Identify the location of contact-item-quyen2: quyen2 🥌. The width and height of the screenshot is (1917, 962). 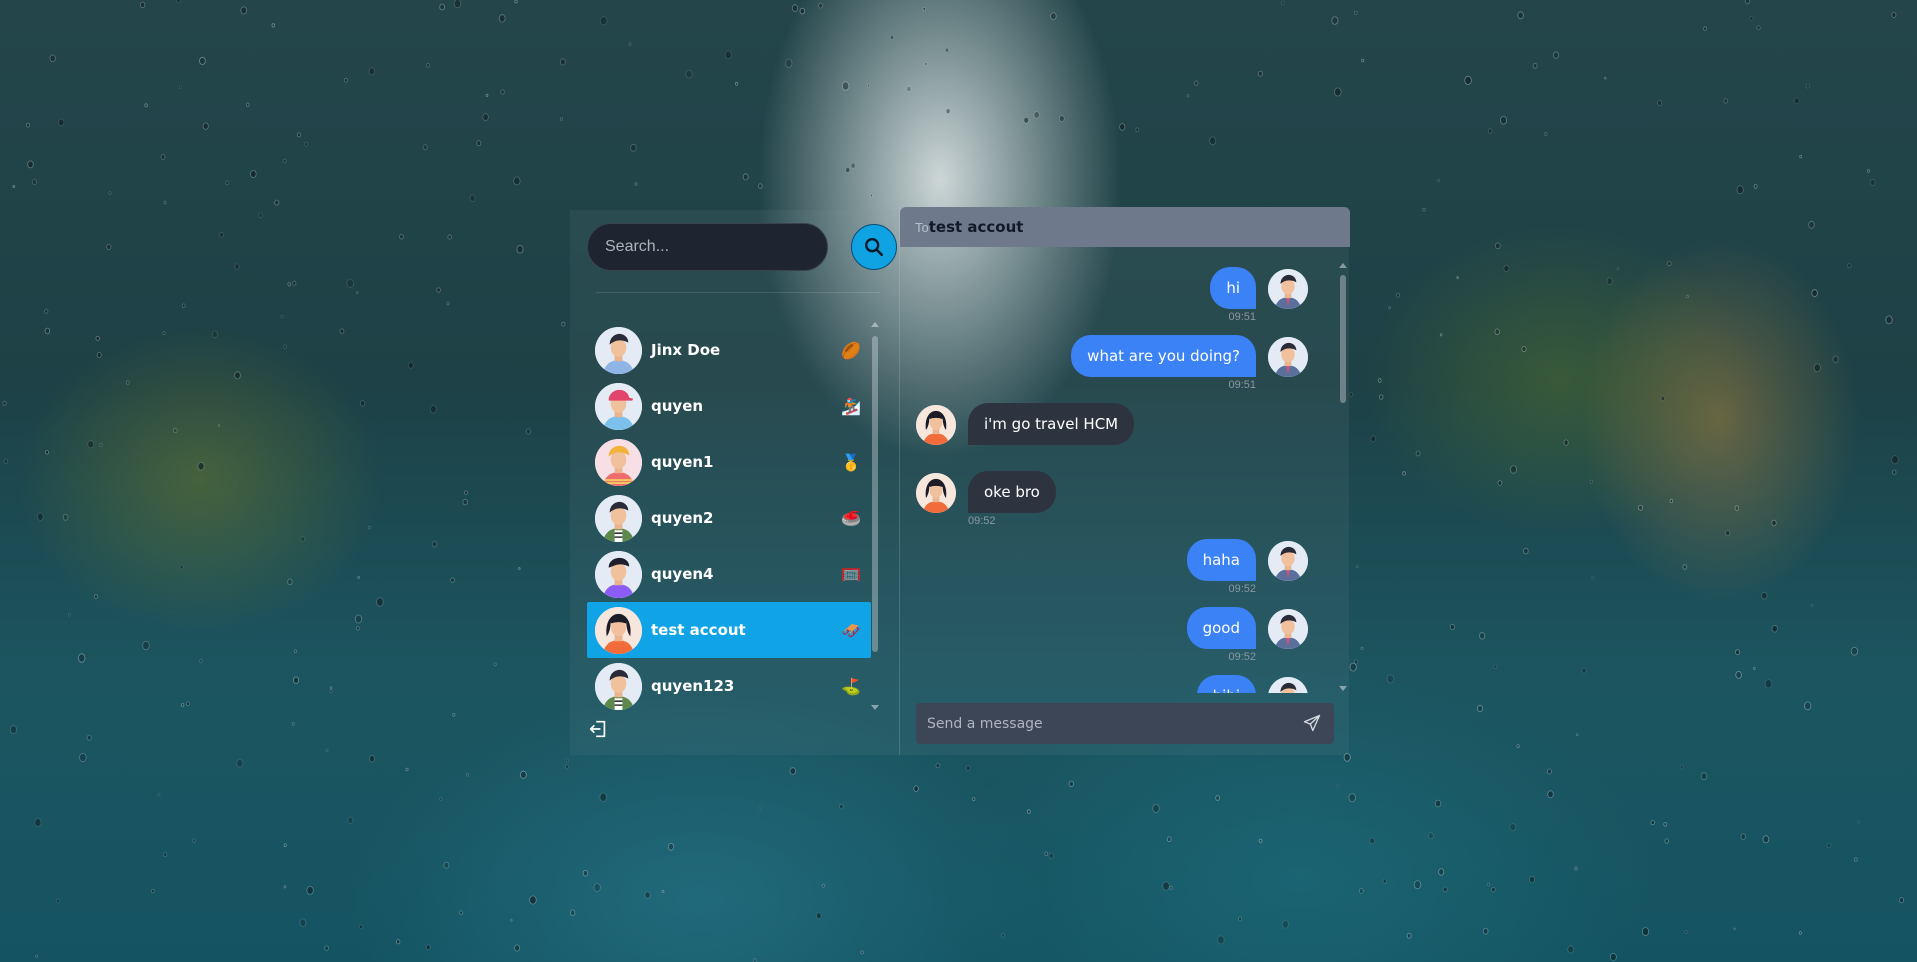
(729, 518).